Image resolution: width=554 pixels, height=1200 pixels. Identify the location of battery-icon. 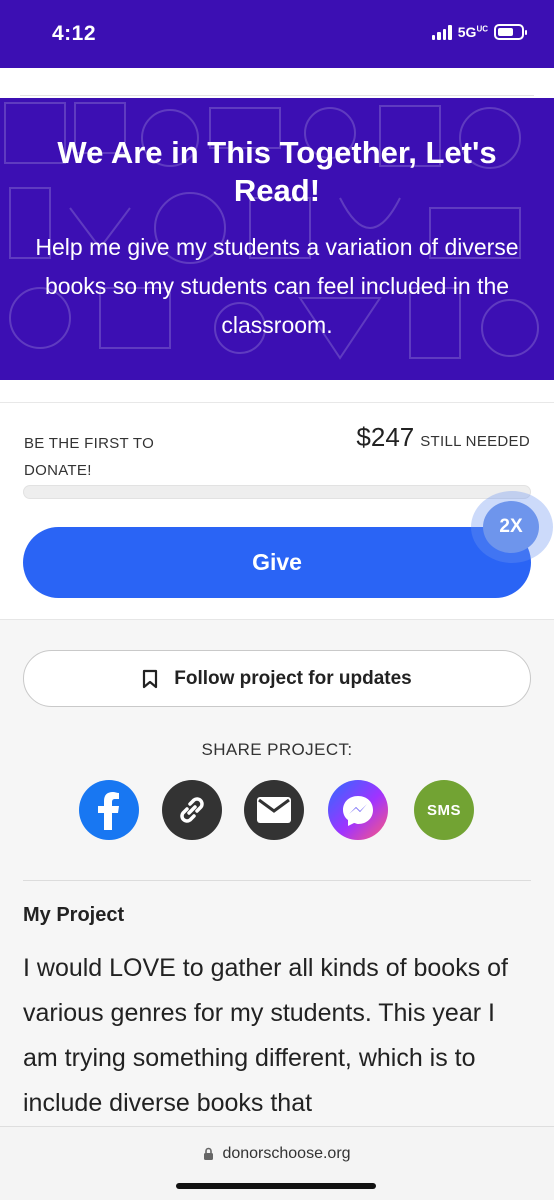
(510, 32).